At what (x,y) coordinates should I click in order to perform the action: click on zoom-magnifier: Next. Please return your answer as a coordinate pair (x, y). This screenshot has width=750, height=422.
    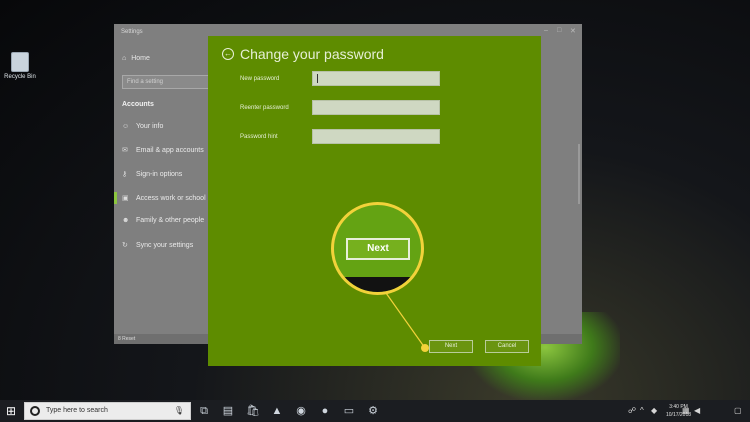
    Looking at the image, I should click on (377, 248).